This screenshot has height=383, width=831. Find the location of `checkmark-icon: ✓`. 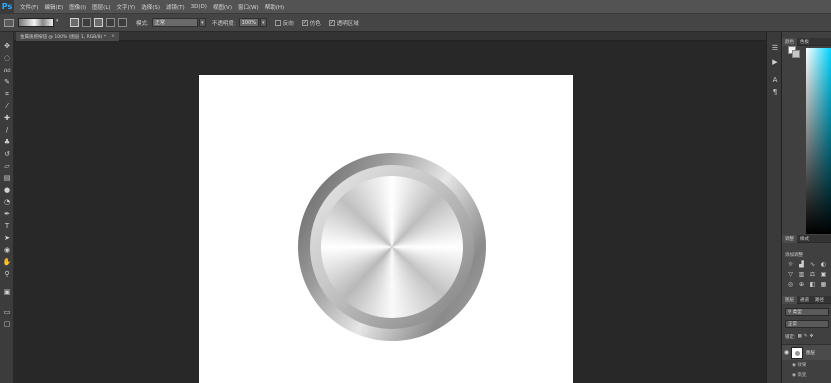

checkmark-icon: ✓ is located at coordinates (331, 22).